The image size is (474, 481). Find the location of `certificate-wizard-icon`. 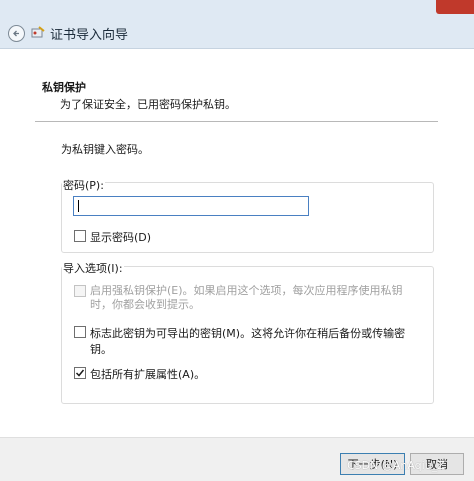

certificate-wizard-icon is located at coordinates (38, 34).